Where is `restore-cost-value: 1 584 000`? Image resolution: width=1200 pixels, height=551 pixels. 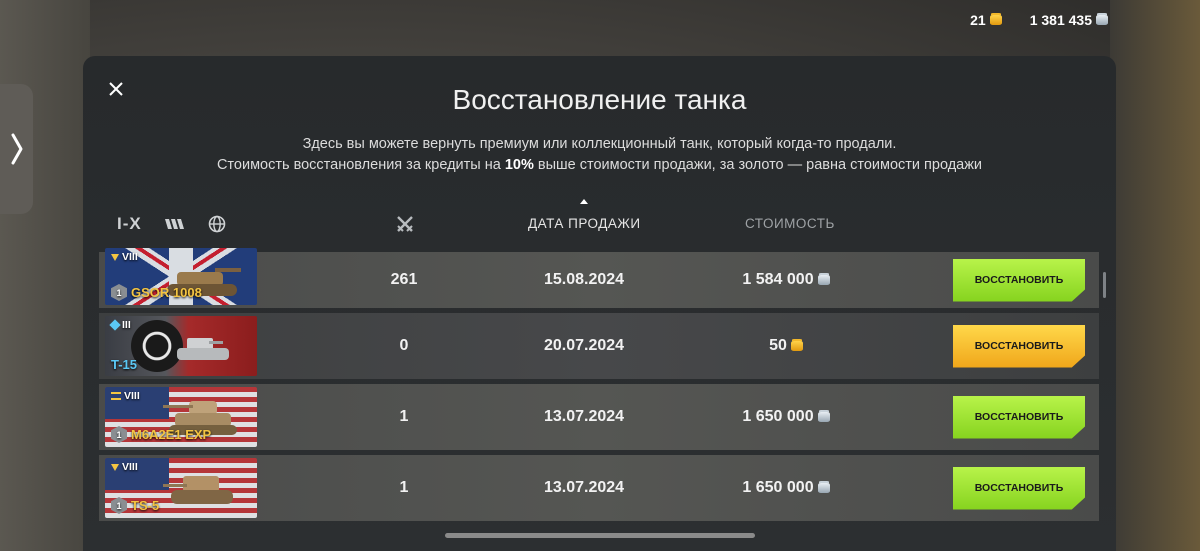
restore-cost-value: 1 584 000 is located at coordinates (778, 279).